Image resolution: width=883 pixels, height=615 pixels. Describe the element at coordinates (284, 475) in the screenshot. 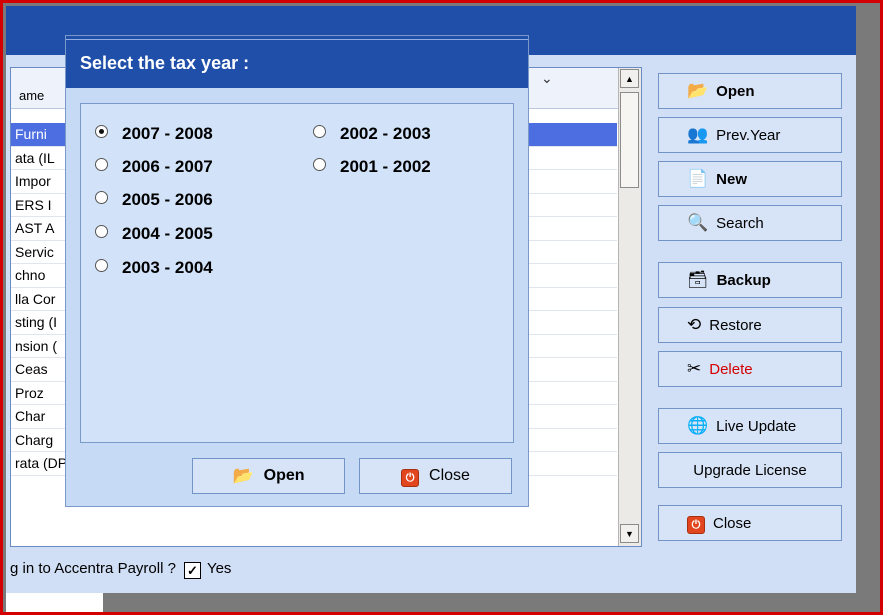

I see `dialog-open-label: Open` at that location.